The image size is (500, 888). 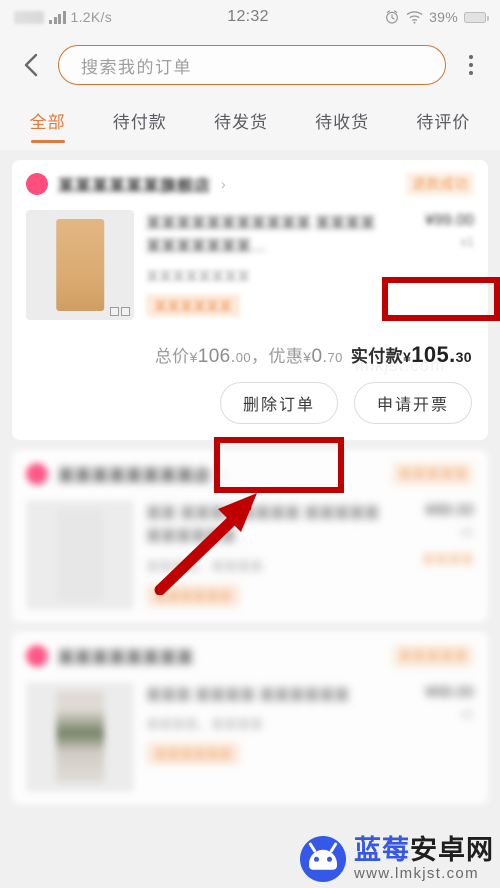 What do you see at coordinates (471, 65) in the screenshot?
I see `more-options-button` at bounding box center [471, 65].